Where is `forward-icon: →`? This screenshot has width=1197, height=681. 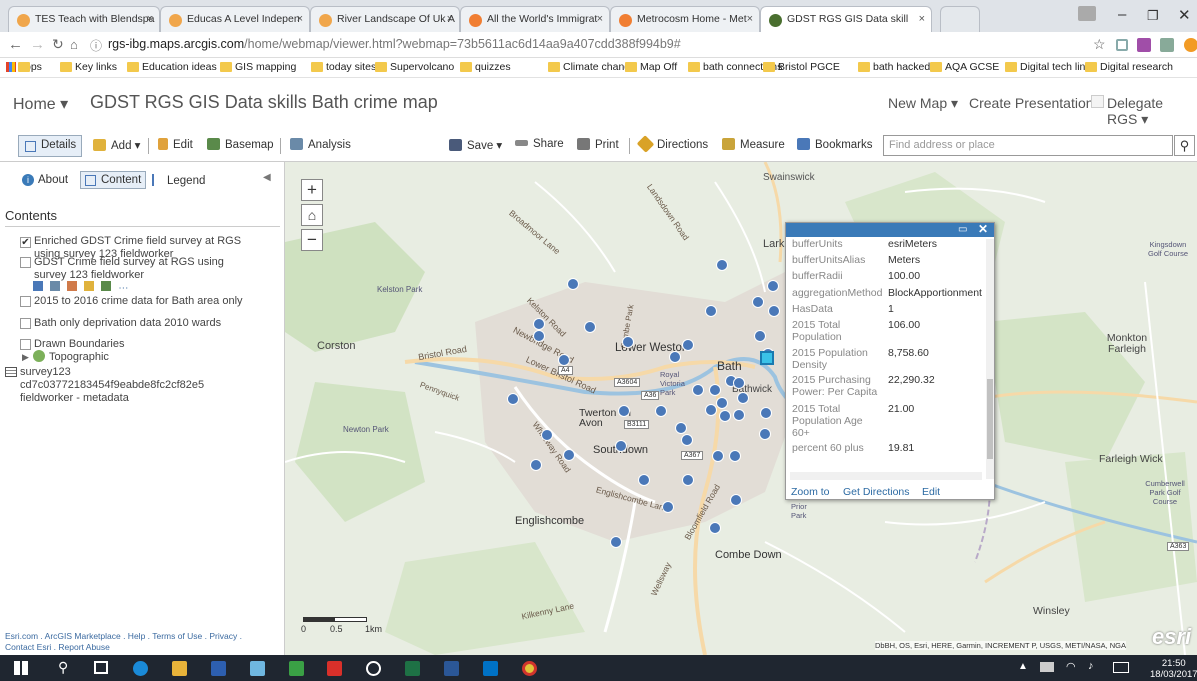 forward-icon: → is located at coordinates (37, 44).